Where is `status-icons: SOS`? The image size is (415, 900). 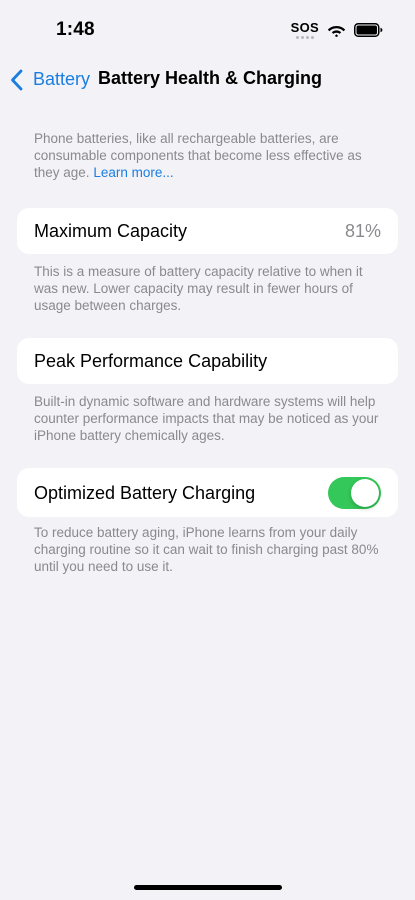
status-icons: SOS is located at coordinates (337, 30).